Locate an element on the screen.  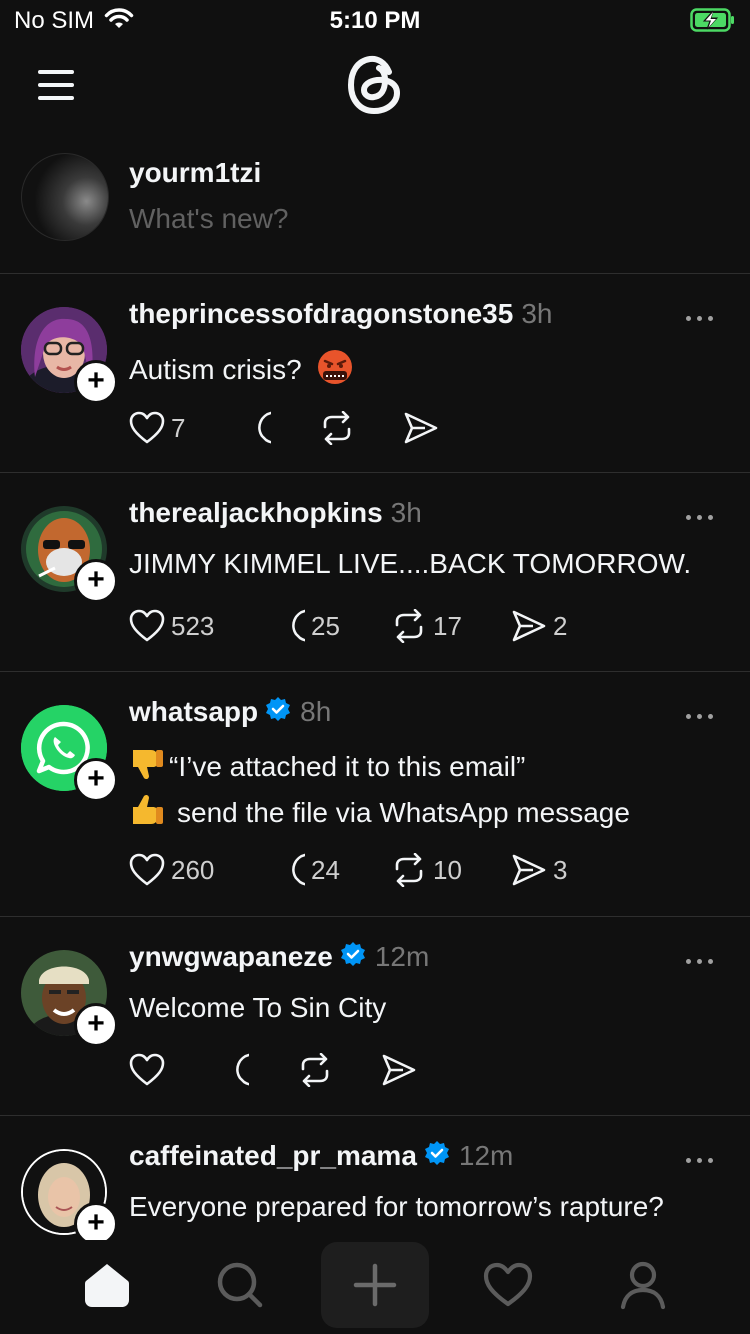
post-item: + ynwgwapaneze 12m Welcome To Sin City is located at coordinates (375, 1016).